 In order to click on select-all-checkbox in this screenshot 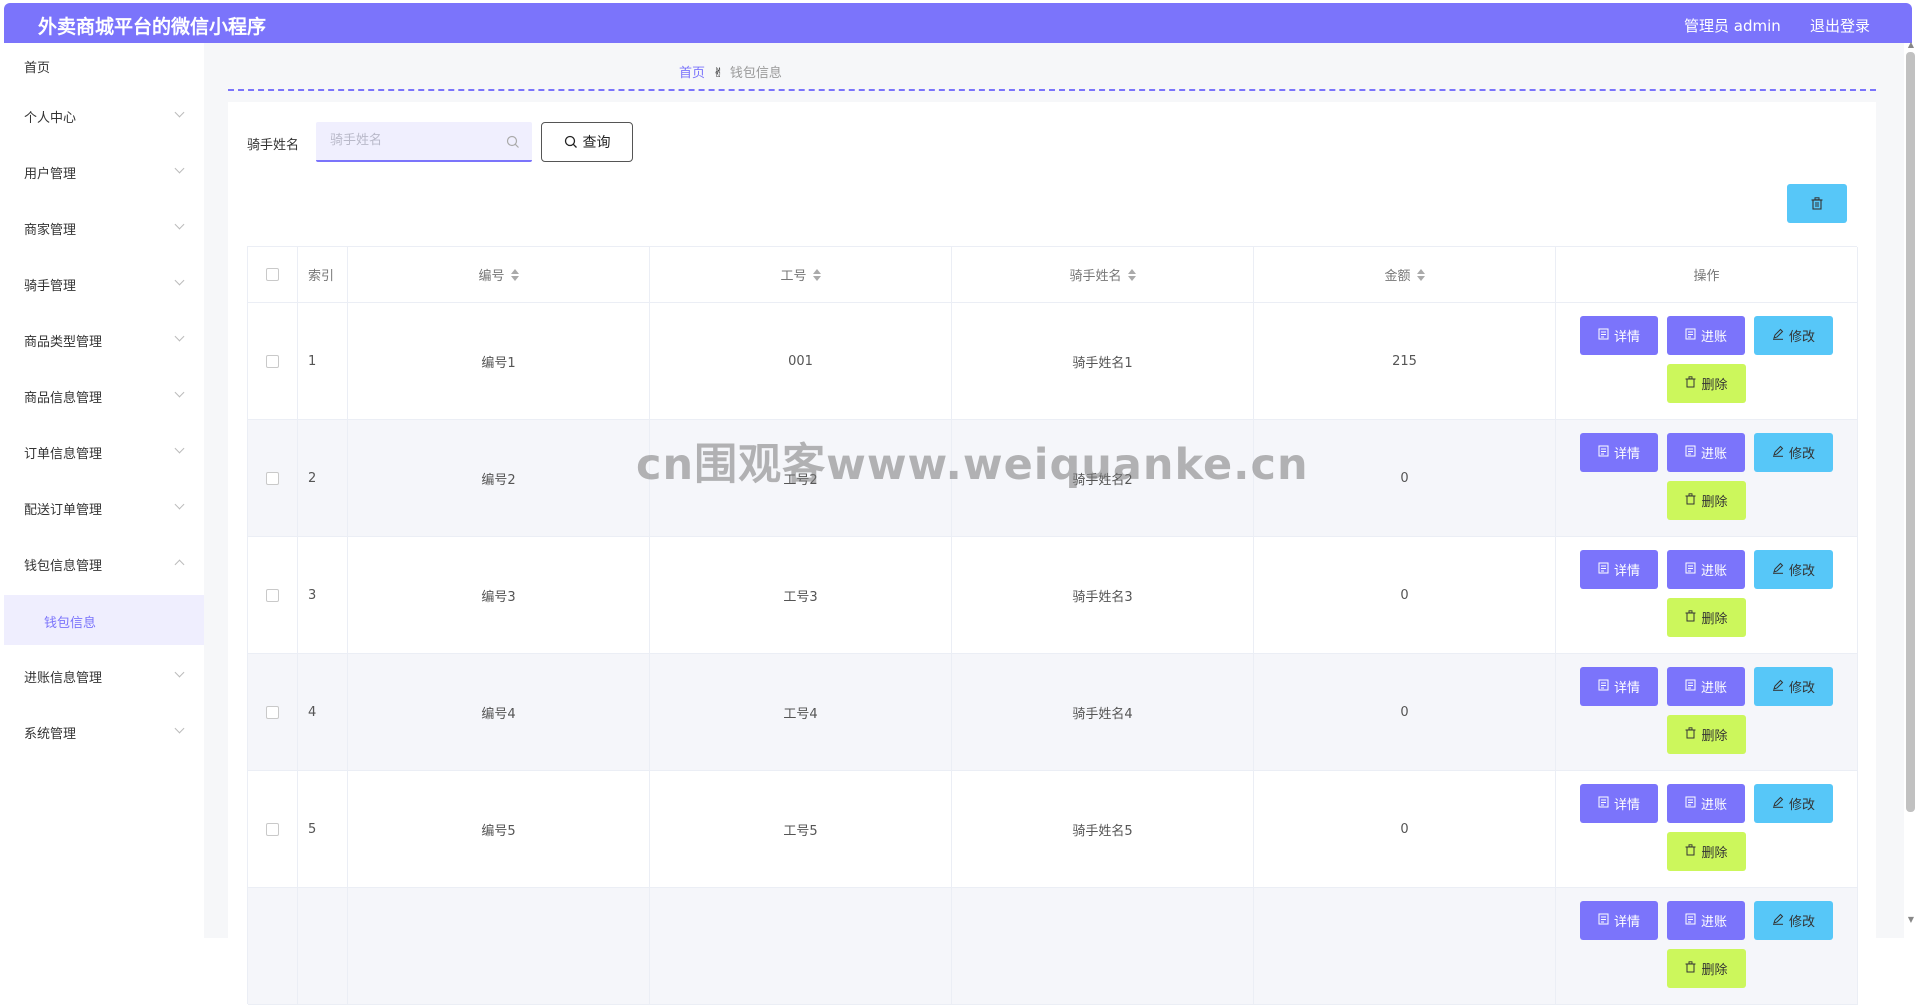, I will do `click(272, 274)`.